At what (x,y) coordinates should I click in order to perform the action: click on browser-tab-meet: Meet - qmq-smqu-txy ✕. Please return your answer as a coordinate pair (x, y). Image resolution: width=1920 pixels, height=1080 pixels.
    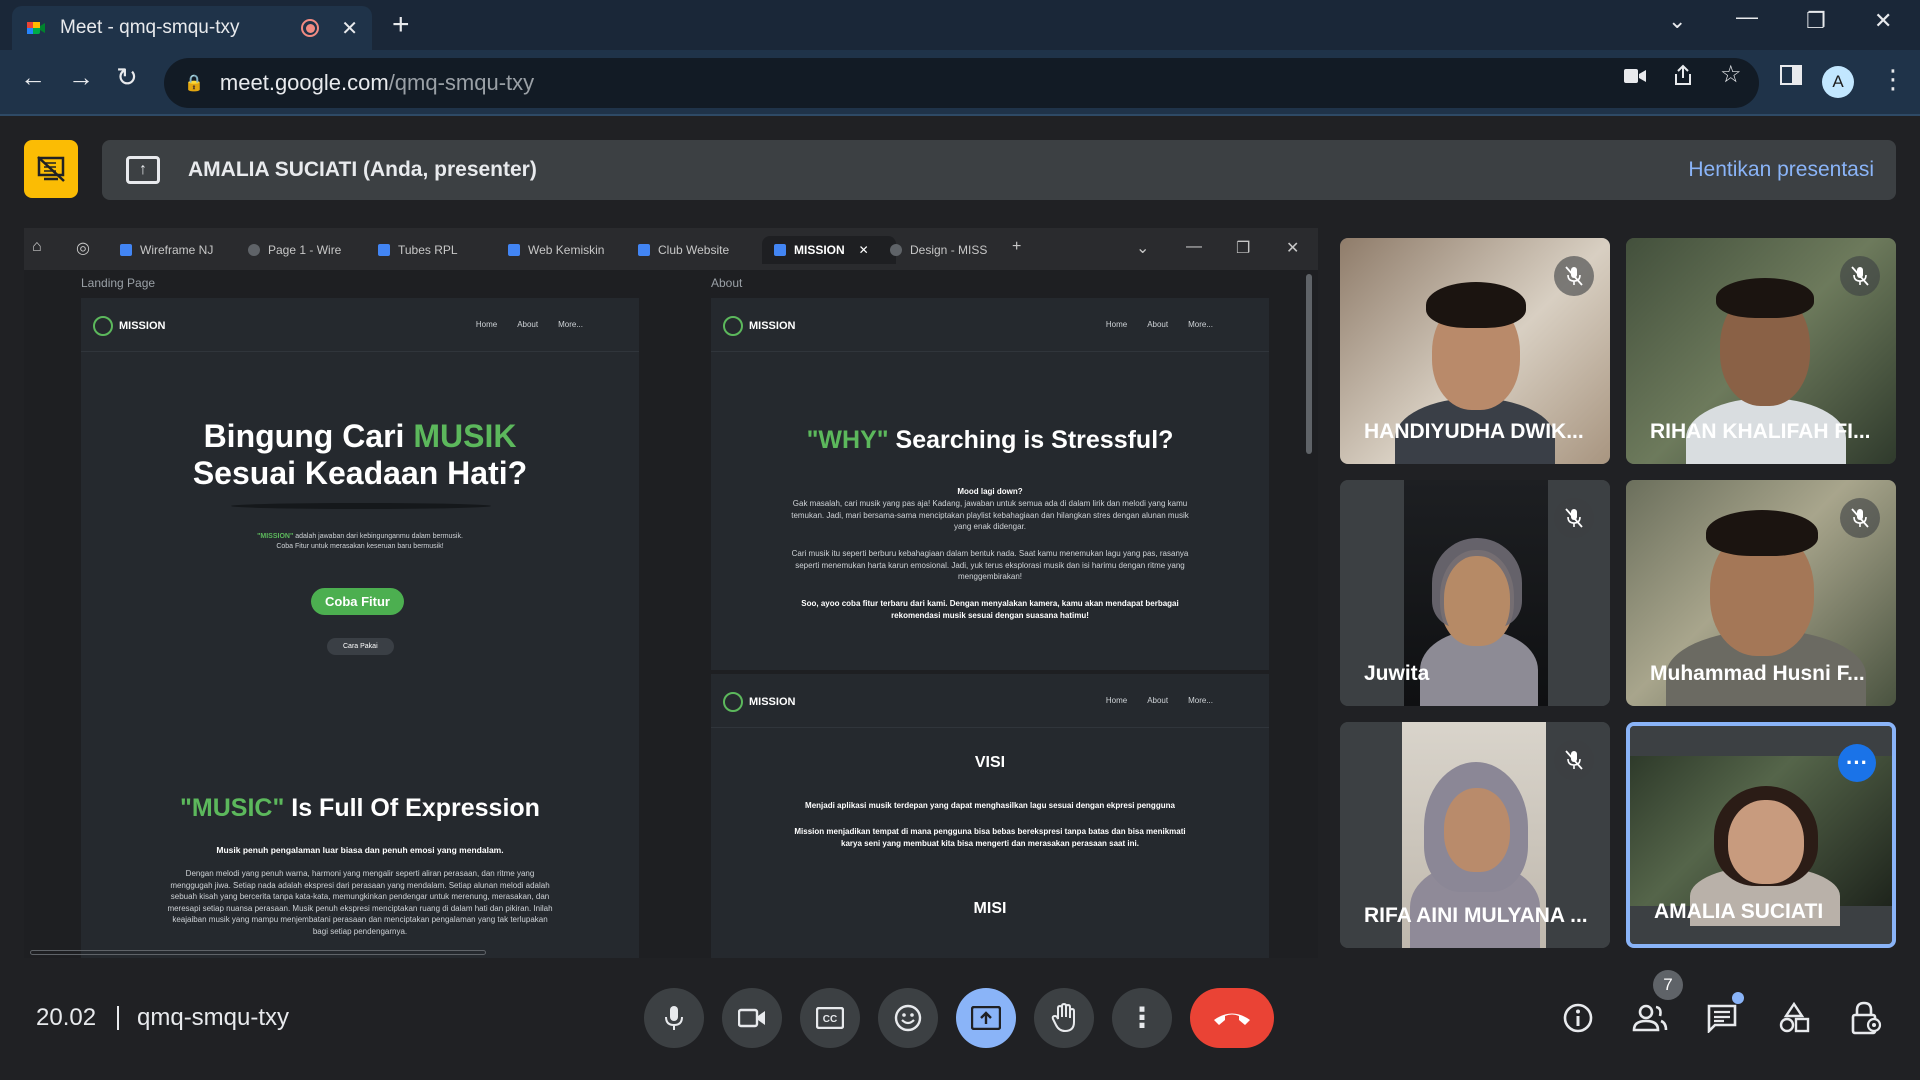
    Looking at the image, I should click on (192, 28).